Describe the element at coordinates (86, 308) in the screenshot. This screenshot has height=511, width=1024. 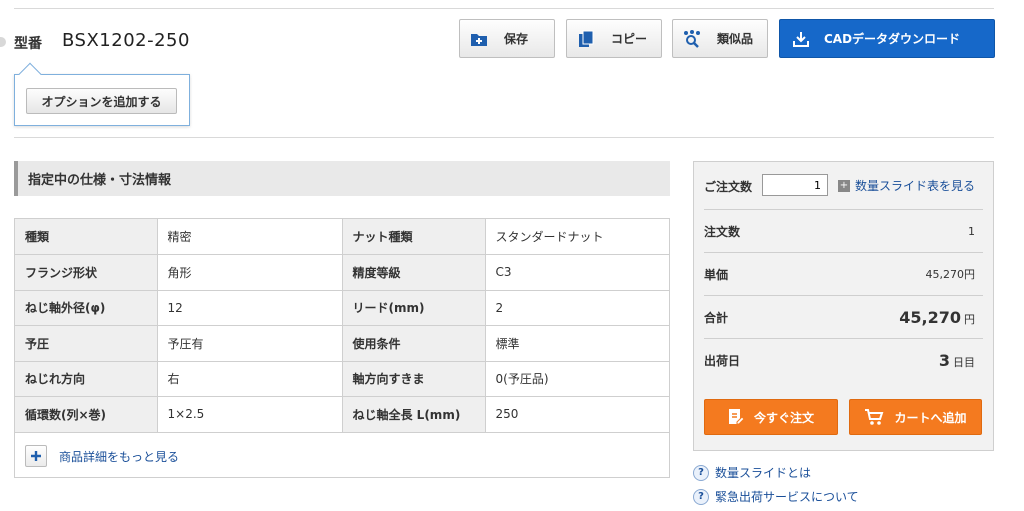
I see `spec-label: ねじ軸外径(φ)` at that location.